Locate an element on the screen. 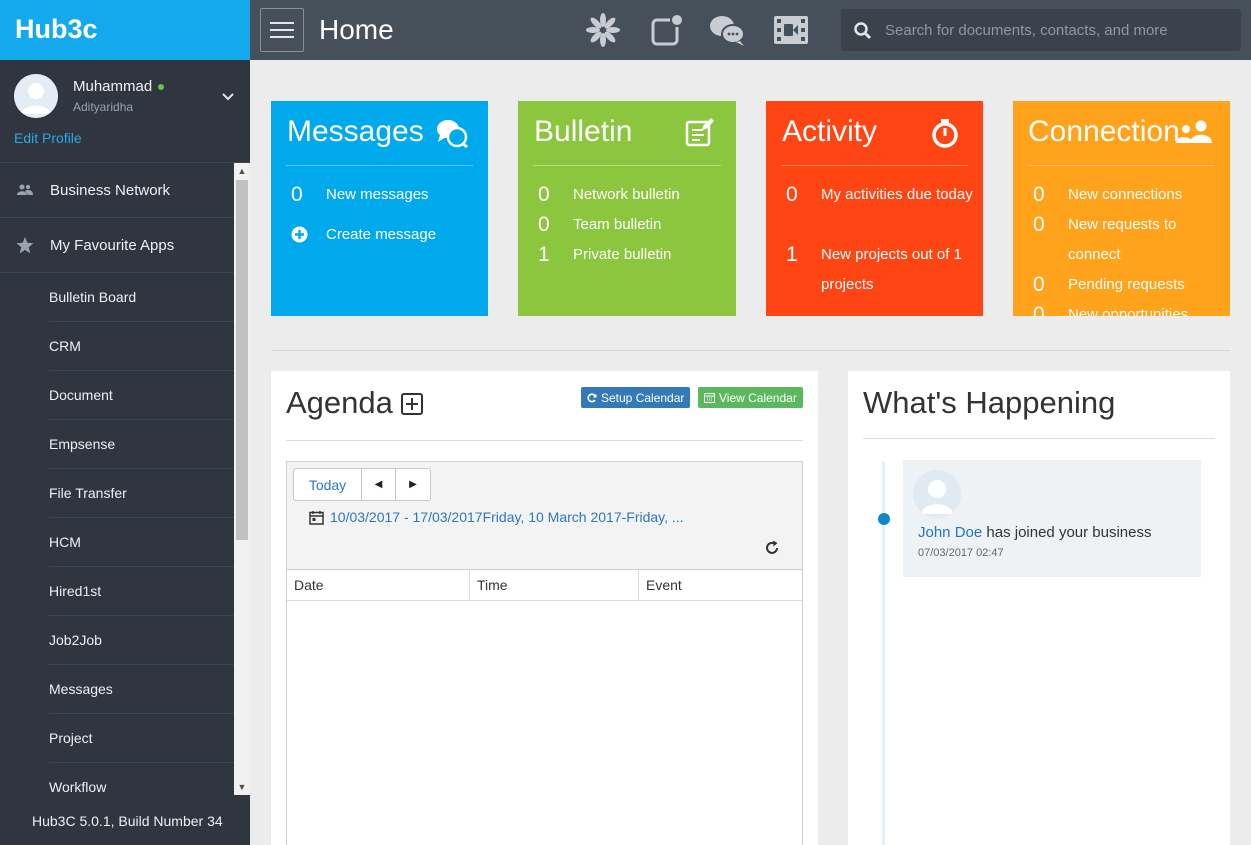 This screenshot has width=1251, height=845. chevron-down-icon is located at coordinates (228, 96).